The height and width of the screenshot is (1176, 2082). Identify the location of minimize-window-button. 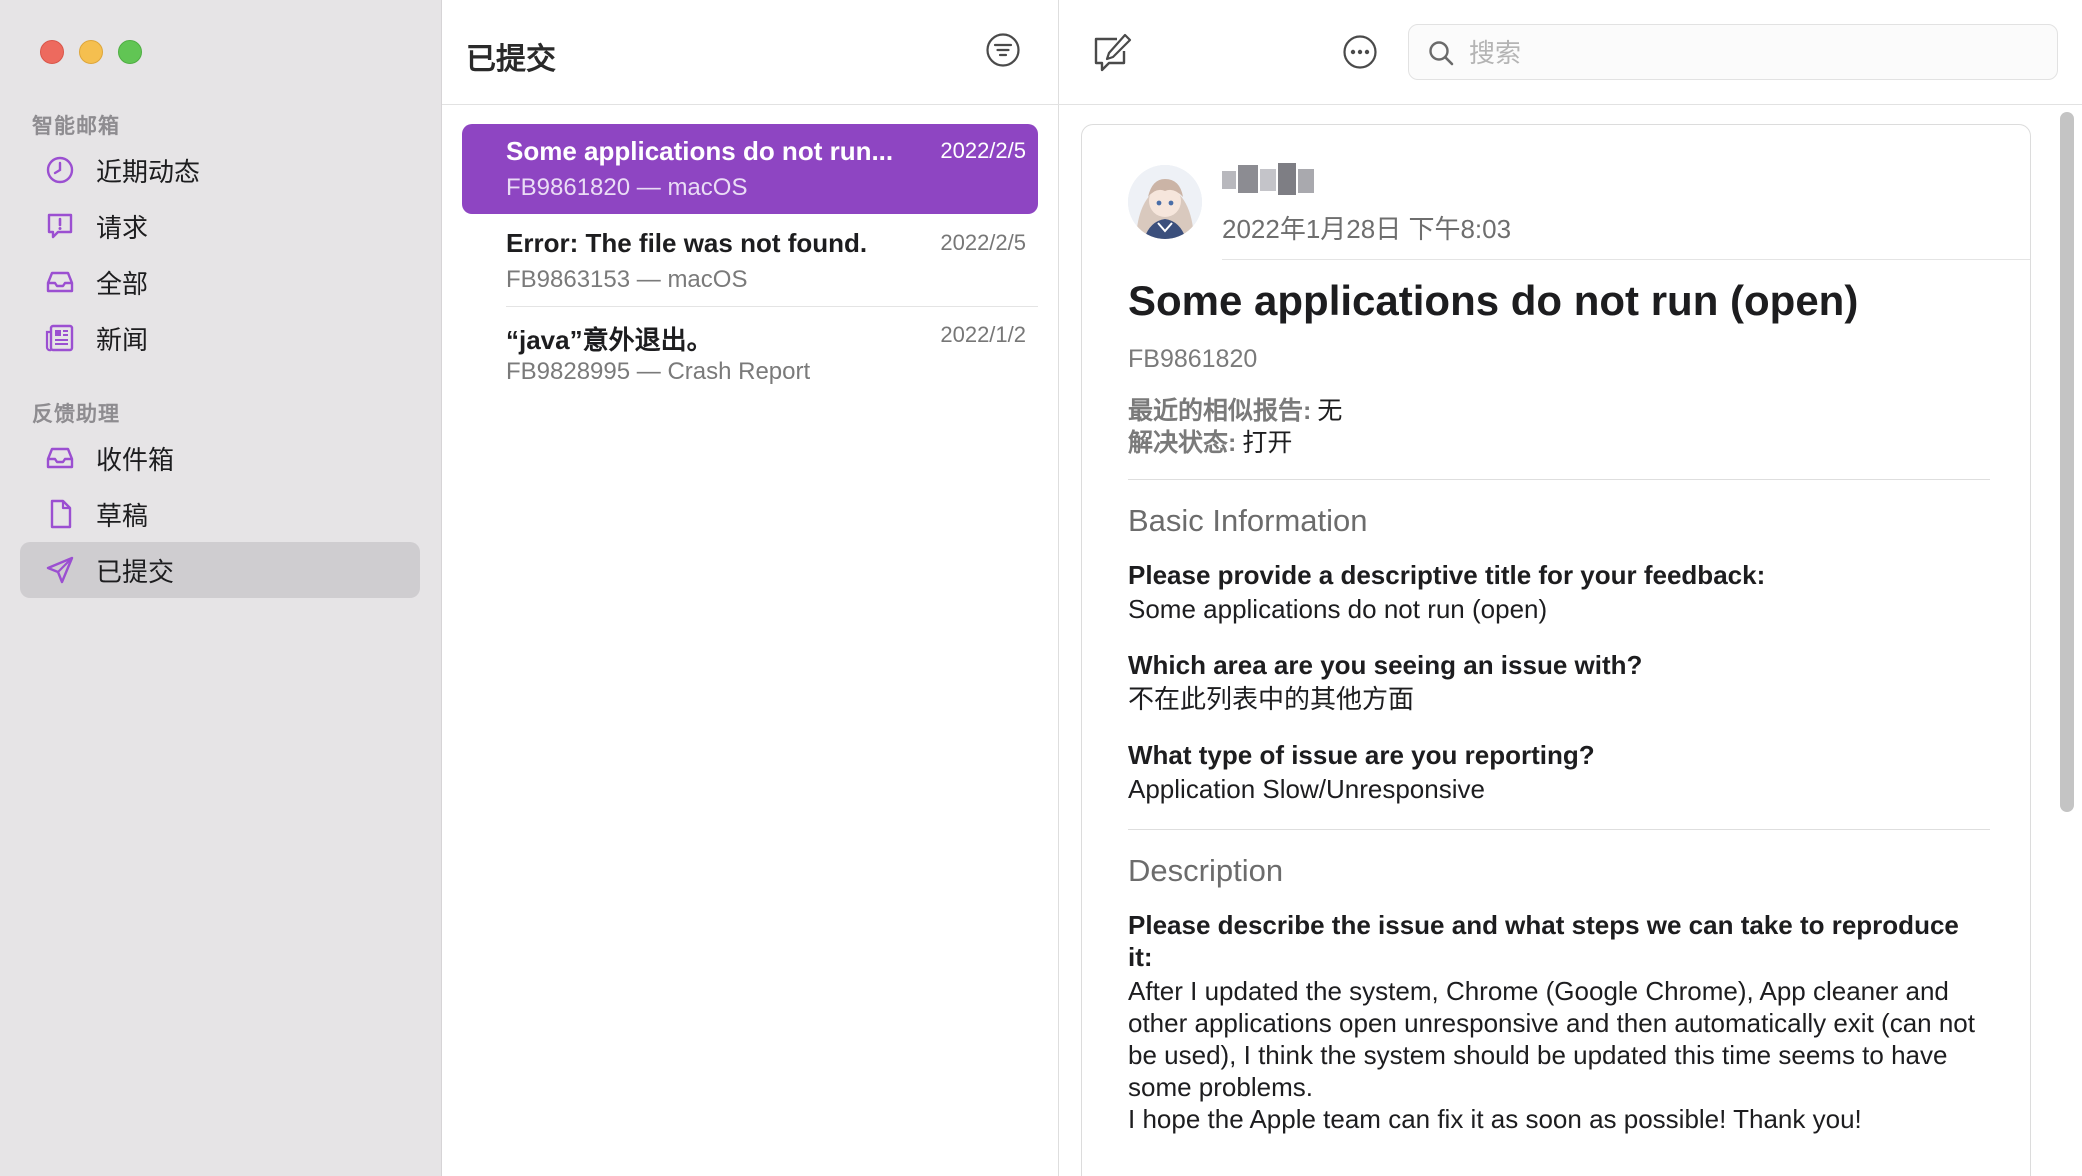
(91, 52).